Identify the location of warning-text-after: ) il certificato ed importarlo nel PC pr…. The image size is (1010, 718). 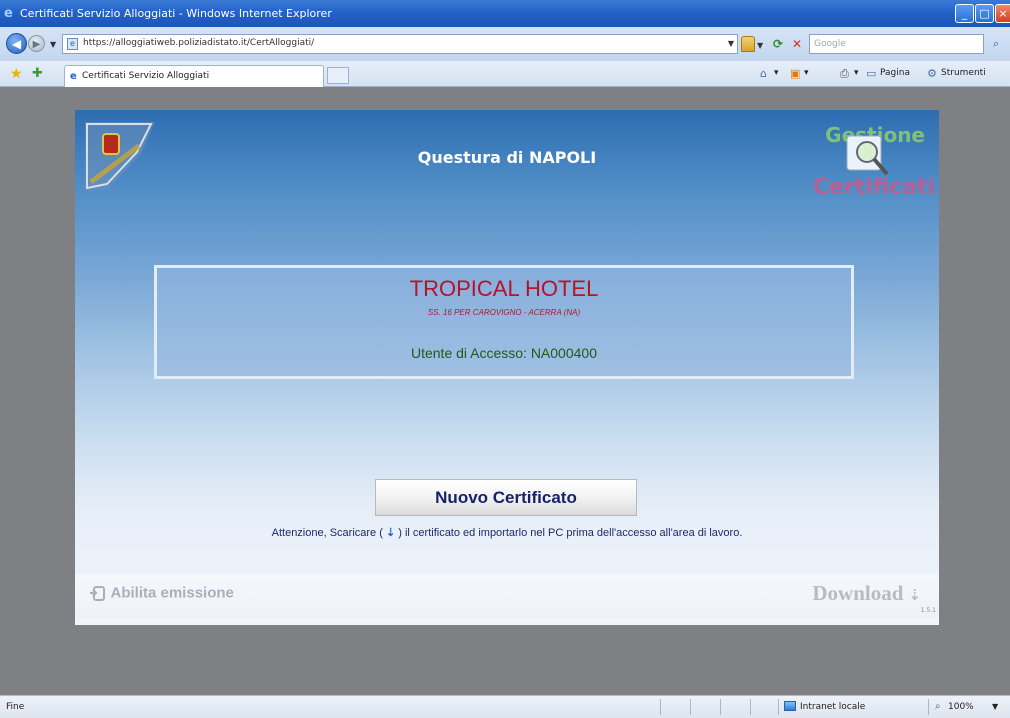
(570, 533).